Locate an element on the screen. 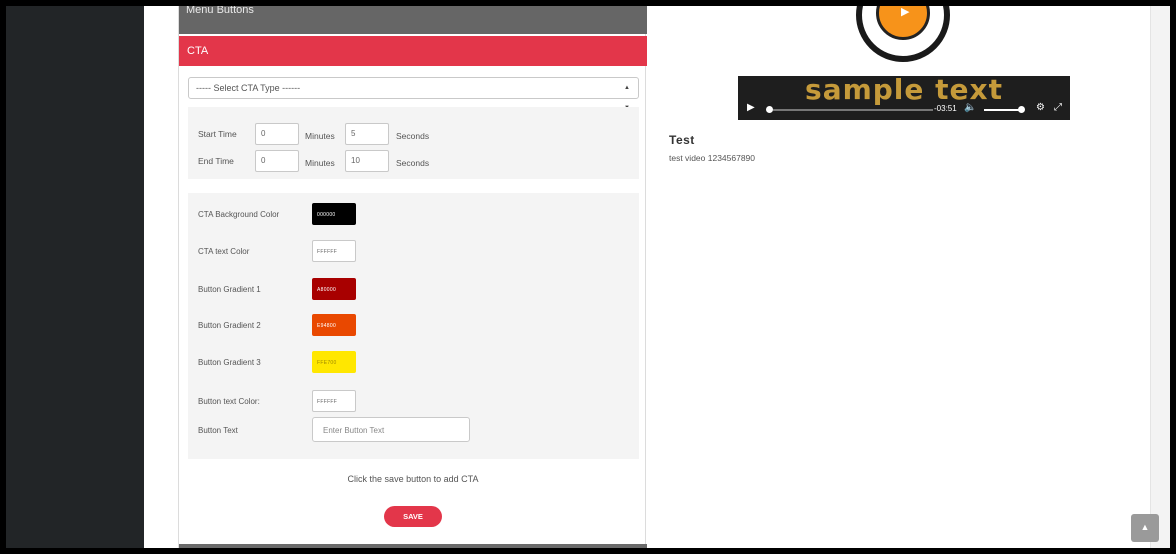  end-time-row: End Time 0 Minutes 10 Seconds is located at coordinates (413, 161).